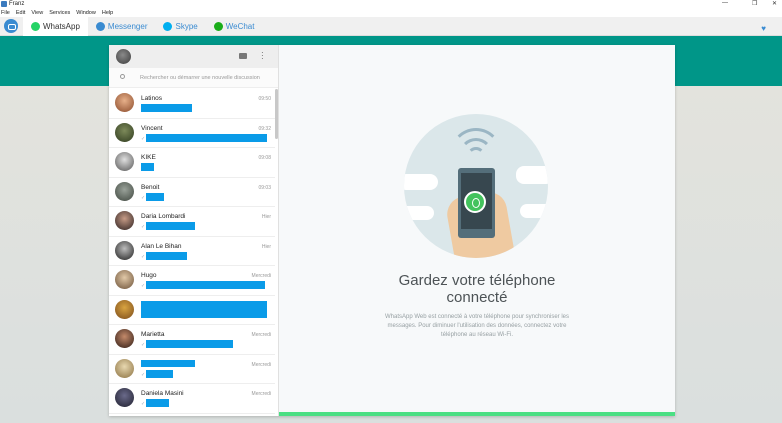  Describe the element at coordinates (477, 280) in the screenshot. I see `headline-line-1: Gardez votre téléphone` at that location.